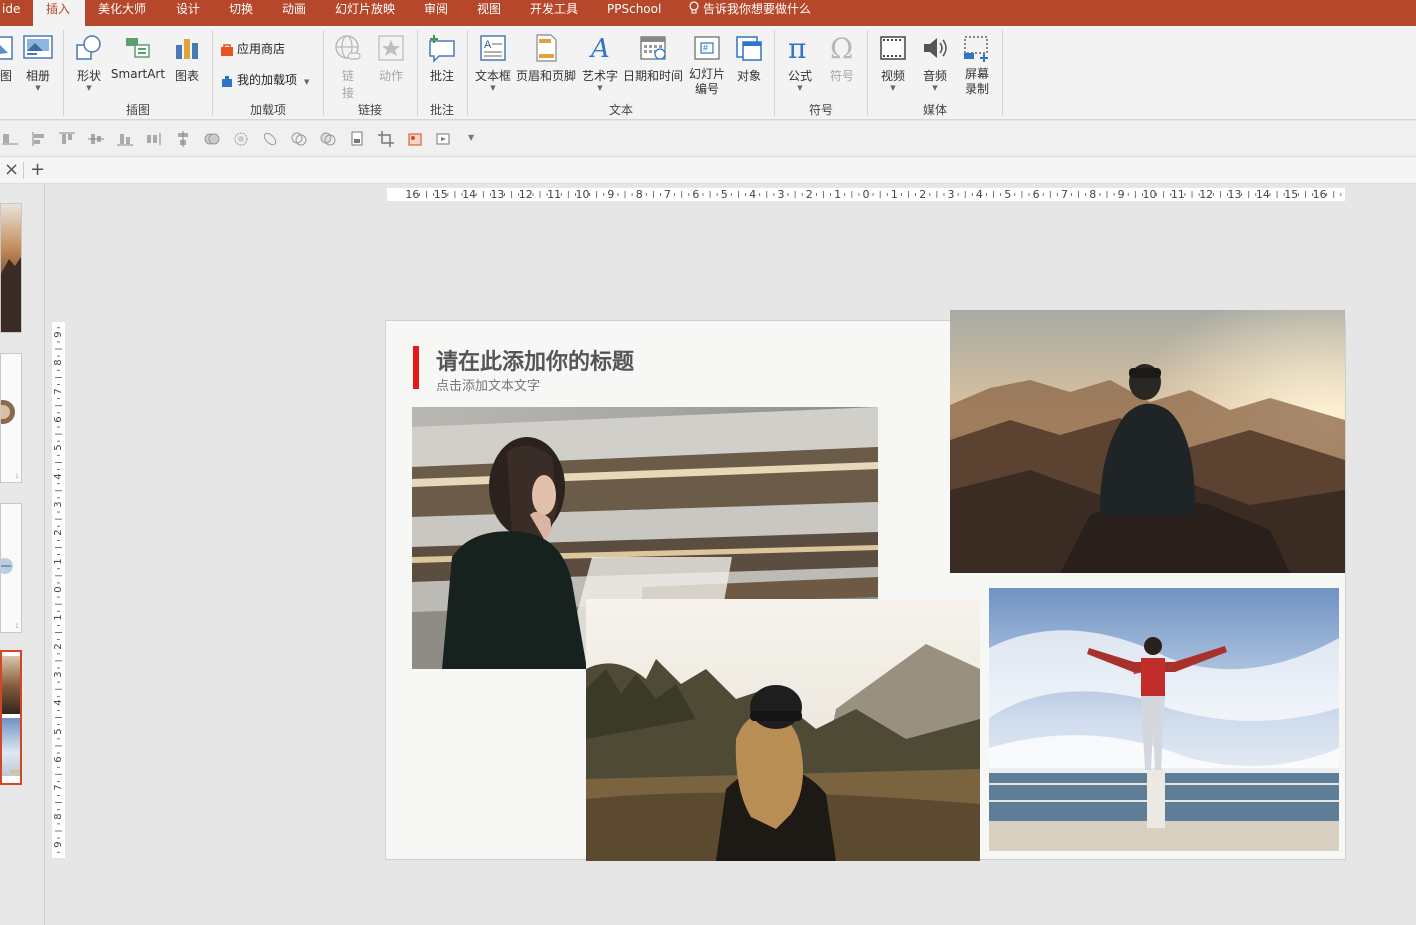 This screenshot has height=925, width=1416. I want to click on close-pane-button: ×, so click(11, 170).